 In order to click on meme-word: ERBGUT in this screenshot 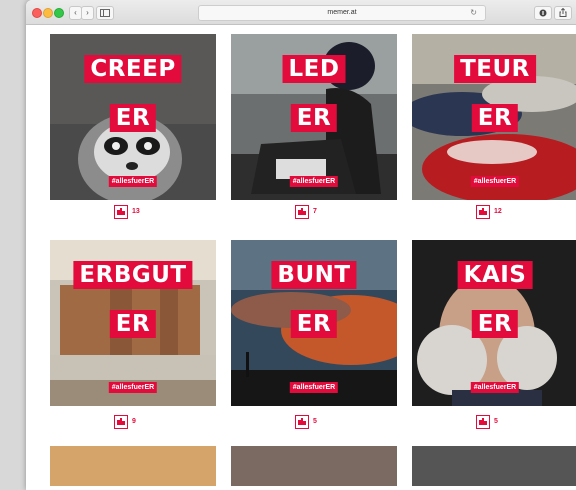, I will do `click(133, 275)`.